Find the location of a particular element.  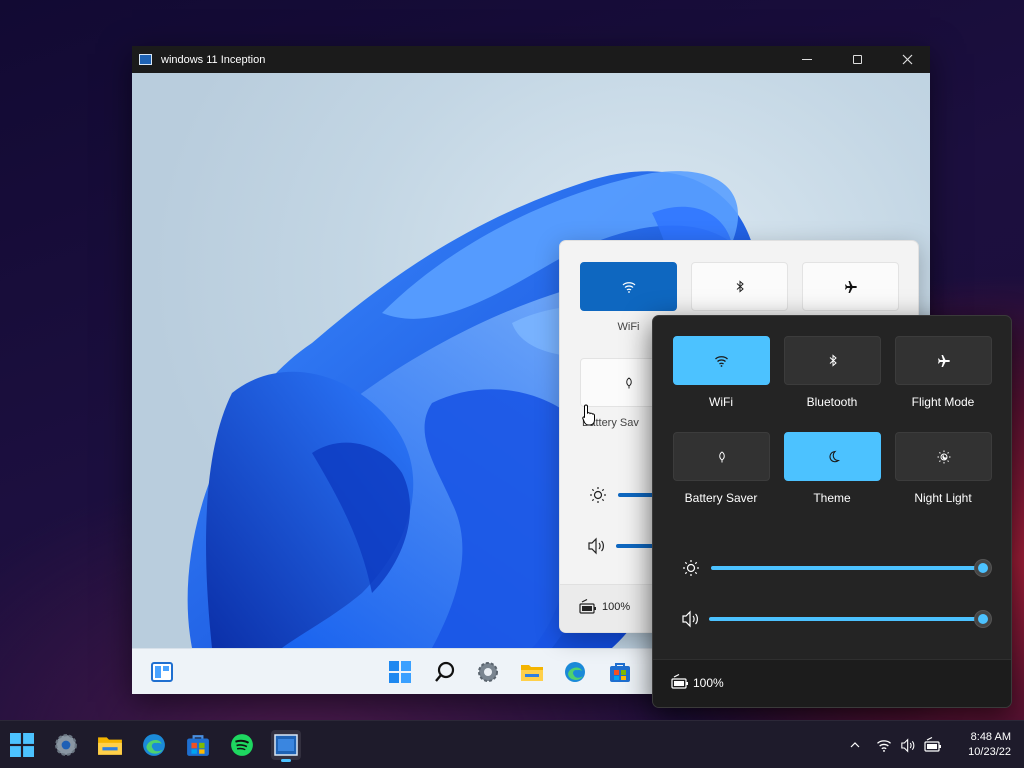

vm-app is located at coordinates (286, 746).